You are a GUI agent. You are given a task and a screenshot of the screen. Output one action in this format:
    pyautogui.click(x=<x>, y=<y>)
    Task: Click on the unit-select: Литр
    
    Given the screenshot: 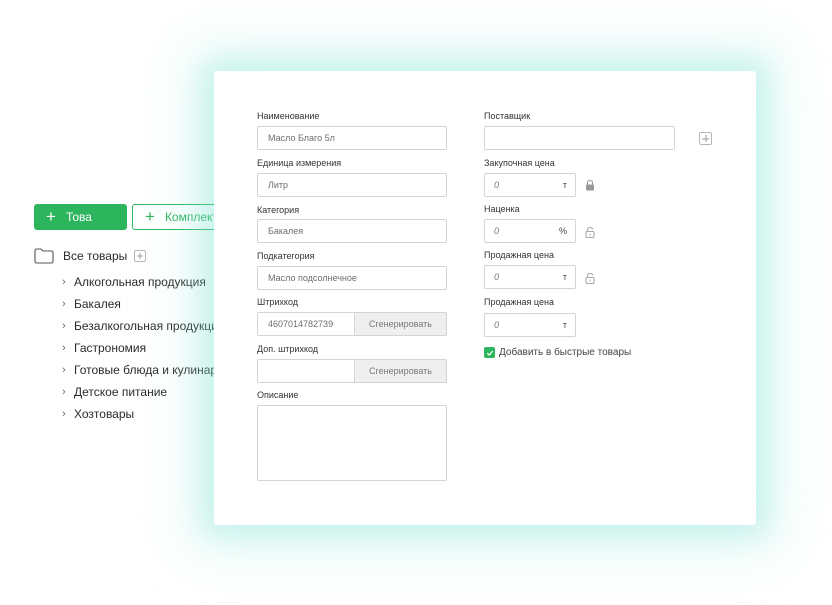 What is the action you would take?
    pyautogui.click(x=352, y=185)
    